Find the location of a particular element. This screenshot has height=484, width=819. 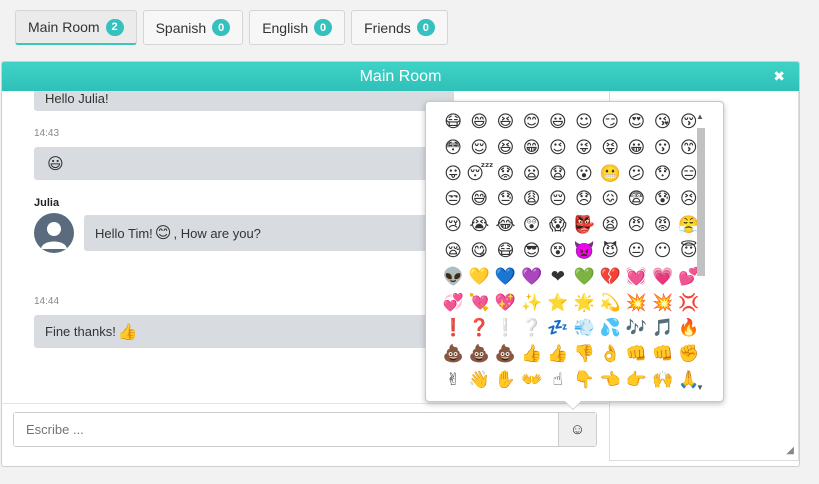

emoji-option: 😌 is located at coordinates (479, 149).